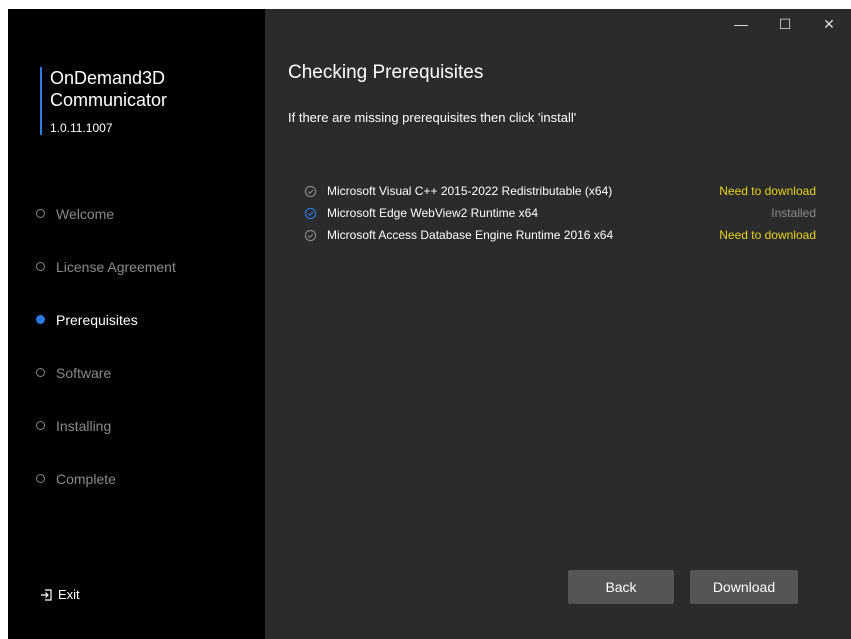  I want to click on step-complete: Complete, so click(106, 478).